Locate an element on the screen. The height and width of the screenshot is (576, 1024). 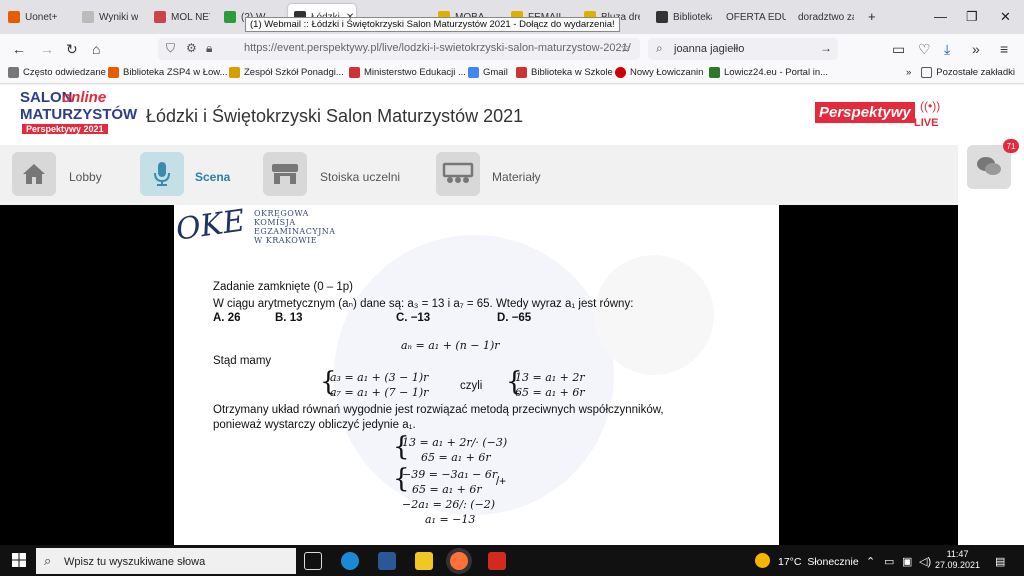
reader-icon: ▭ is located at coordinates (898, 49).